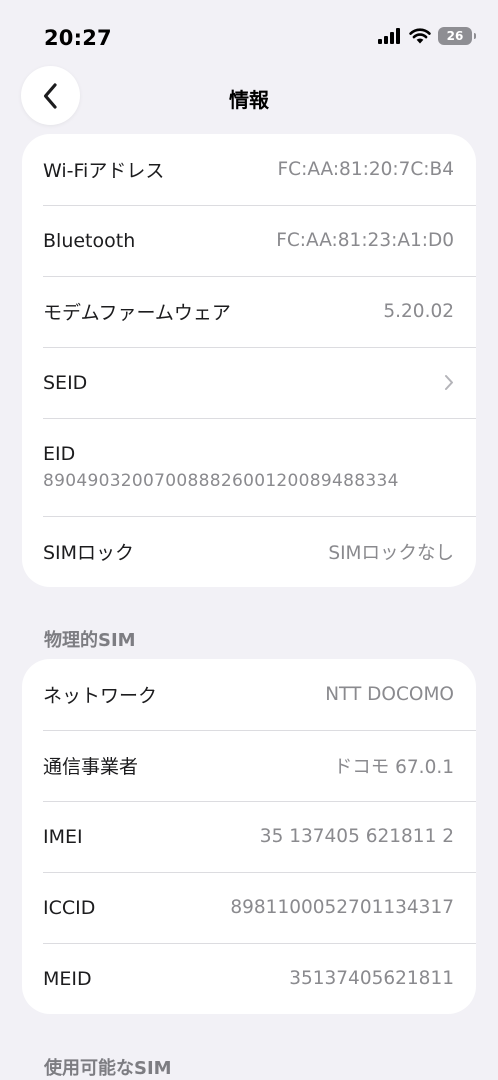 The image size is (498, 1080). What do you see at coordinates (65, 382) in the screenshot?
I see `row-label: SEID` at bounding box center [65, 382].